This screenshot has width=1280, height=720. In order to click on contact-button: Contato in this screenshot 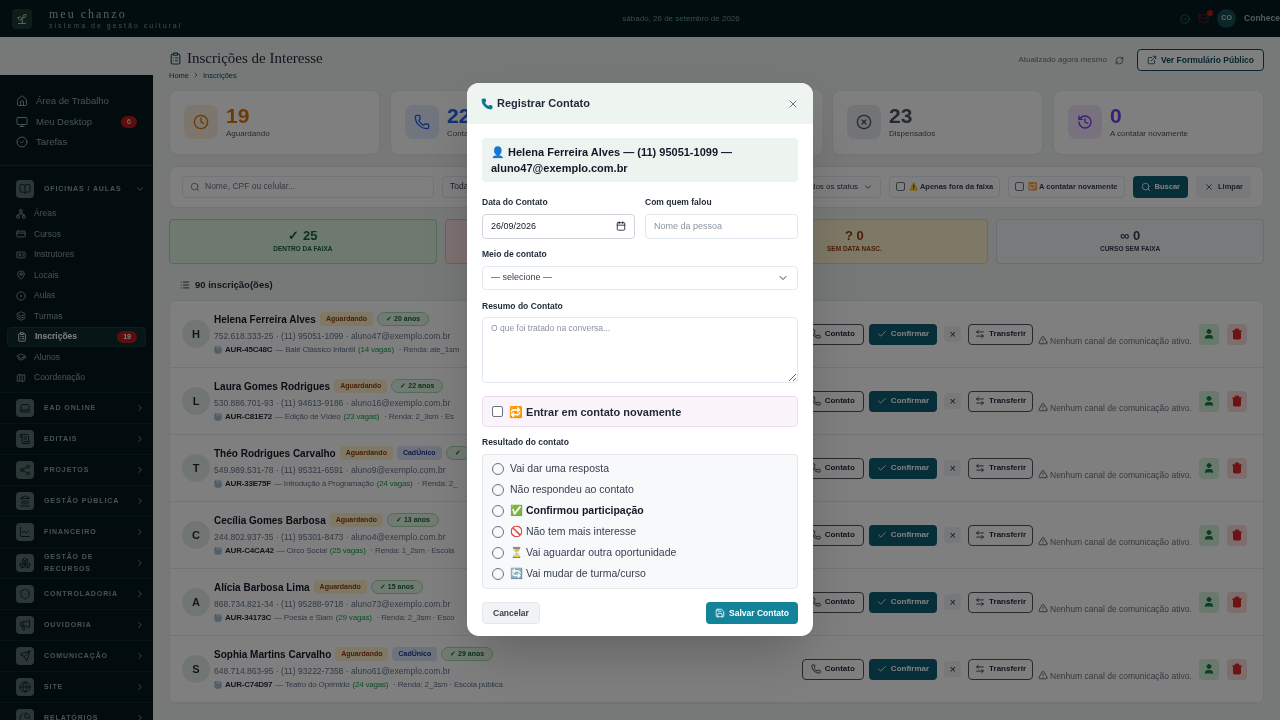, I will do `click(832, 669)`.